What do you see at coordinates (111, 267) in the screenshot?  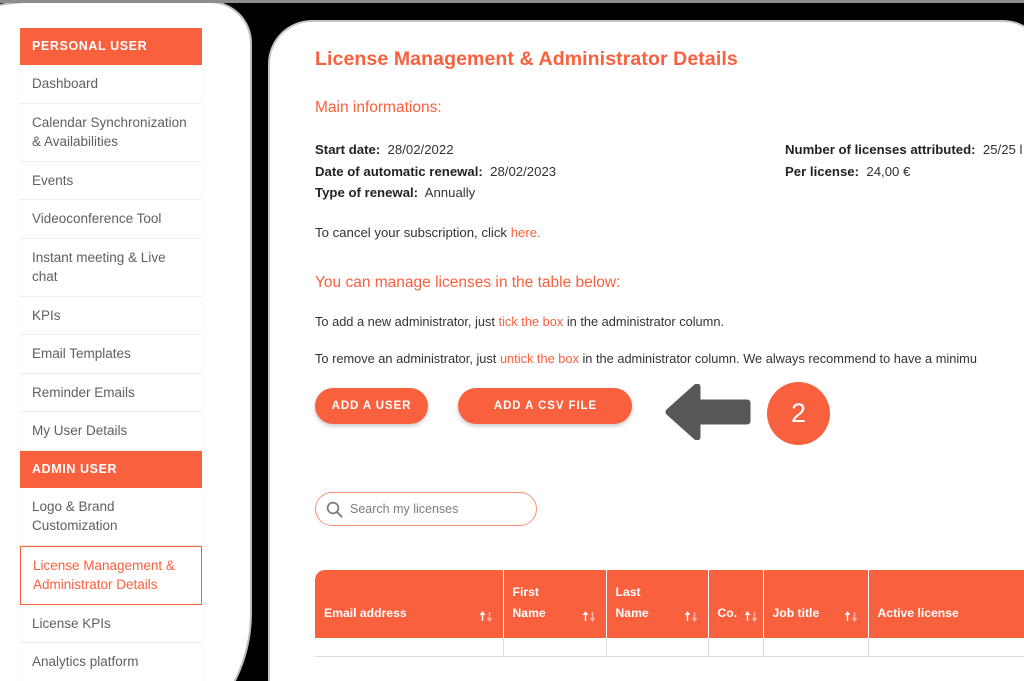 I see `sidebar-item-instant-meeting: Instant meeting & Live chat` at bounding box center [111, 267].